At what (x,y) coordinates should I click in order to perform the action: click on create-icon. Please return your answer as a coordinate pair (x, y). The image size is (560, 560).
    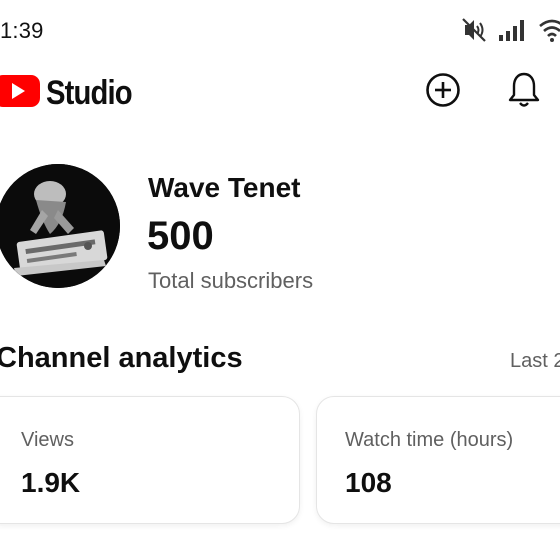
    Looking at the image, I should click on (443, 92).